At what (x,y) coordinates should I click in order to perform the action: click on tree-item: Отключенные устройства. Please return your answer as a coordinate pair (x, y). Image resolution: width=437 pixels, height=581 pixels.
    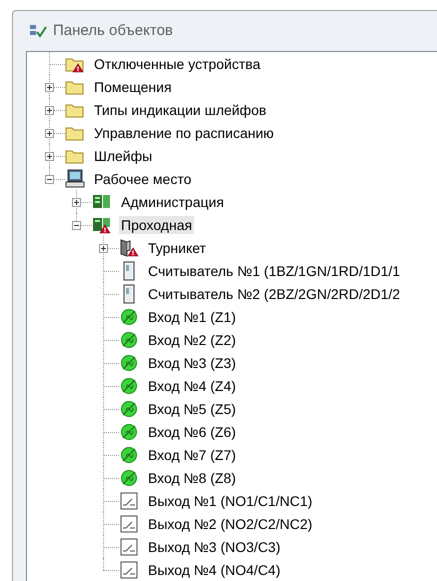
    Looking at the image, I should click on (177, 63).